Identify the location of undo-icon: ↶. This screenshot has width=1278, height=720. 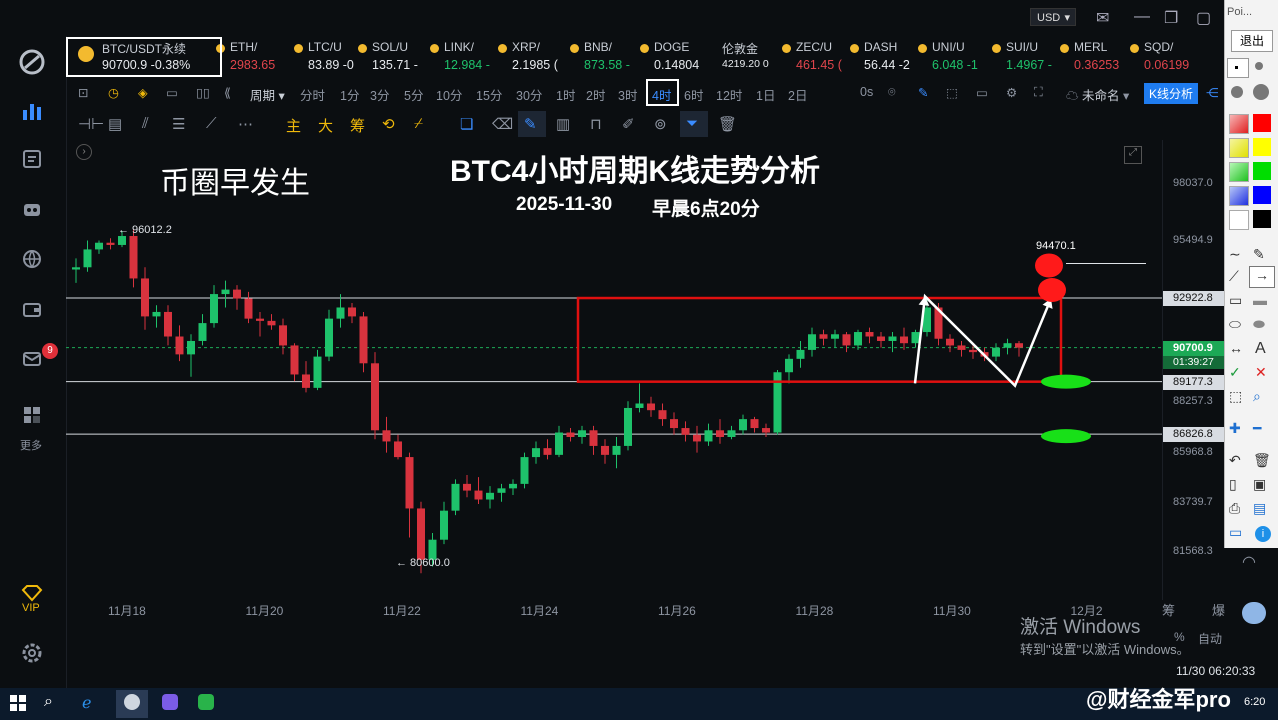
(1235, 460).